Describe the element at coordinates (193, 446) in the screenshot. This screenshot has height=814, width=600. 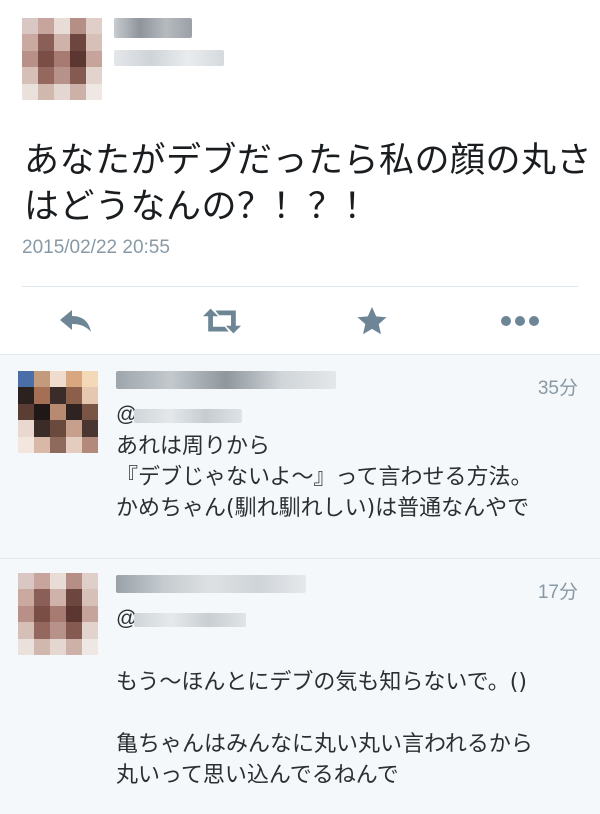
I see `reply-text-line: あれは周りから` at that location.